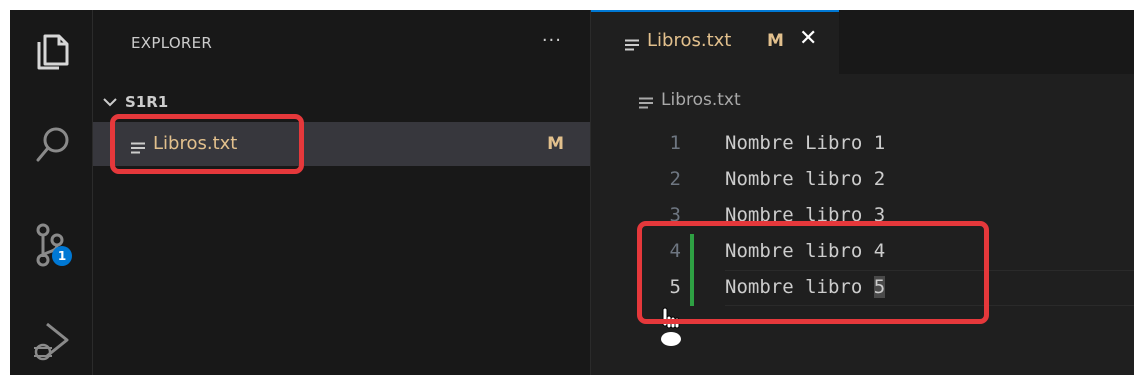 This screenshot has width=1134, height=378. Describe the element at coordinates (147, 102) in the screenshot. I see `folder-label: S1R1` at that location.